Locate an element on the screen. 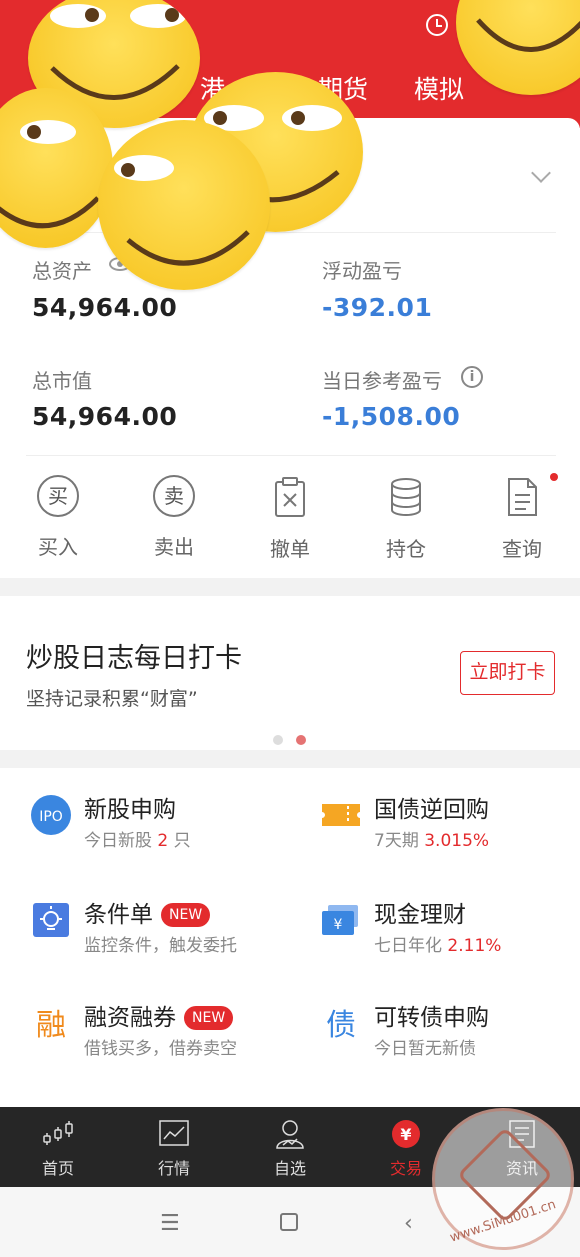 The width and height of the screenshot is (580, 1257). svg-text: 债 is located at coordinates (341, 1025).